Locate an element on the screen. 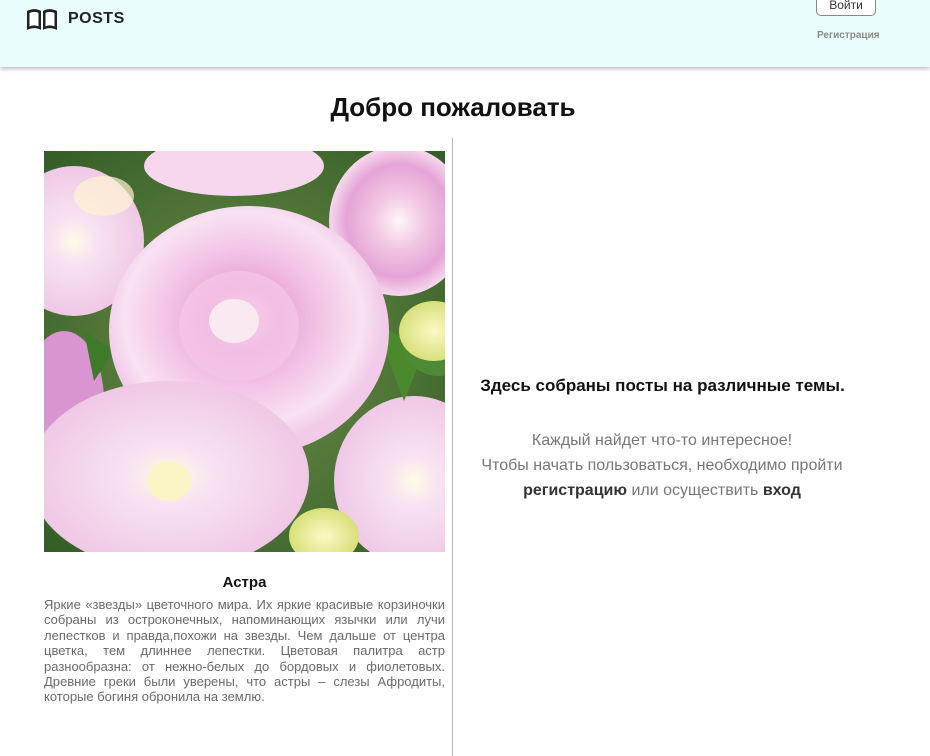  page-title: Добро пожаловать is located at coordinates (453, 107).